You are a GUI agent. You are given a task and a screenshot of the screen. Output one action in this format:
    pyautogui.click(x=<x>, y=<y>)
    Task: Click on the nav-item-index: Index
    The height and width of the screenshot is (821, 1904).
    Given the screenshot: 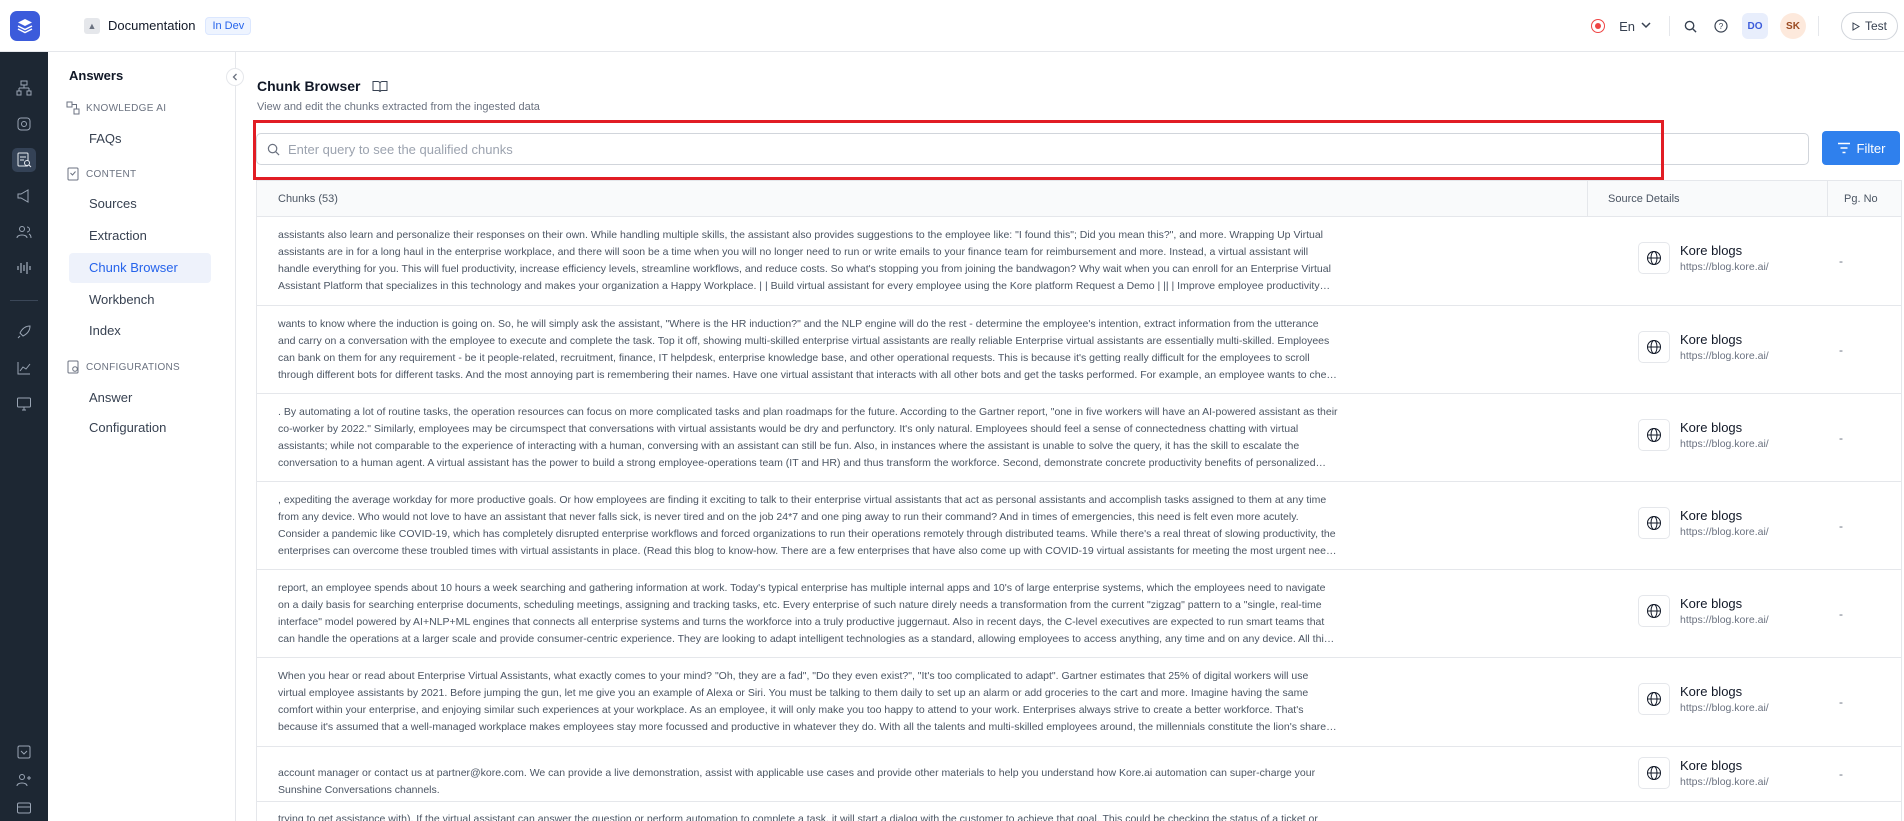 What is the action you would take?
    pyautogui.click(x=140, y=331)
    